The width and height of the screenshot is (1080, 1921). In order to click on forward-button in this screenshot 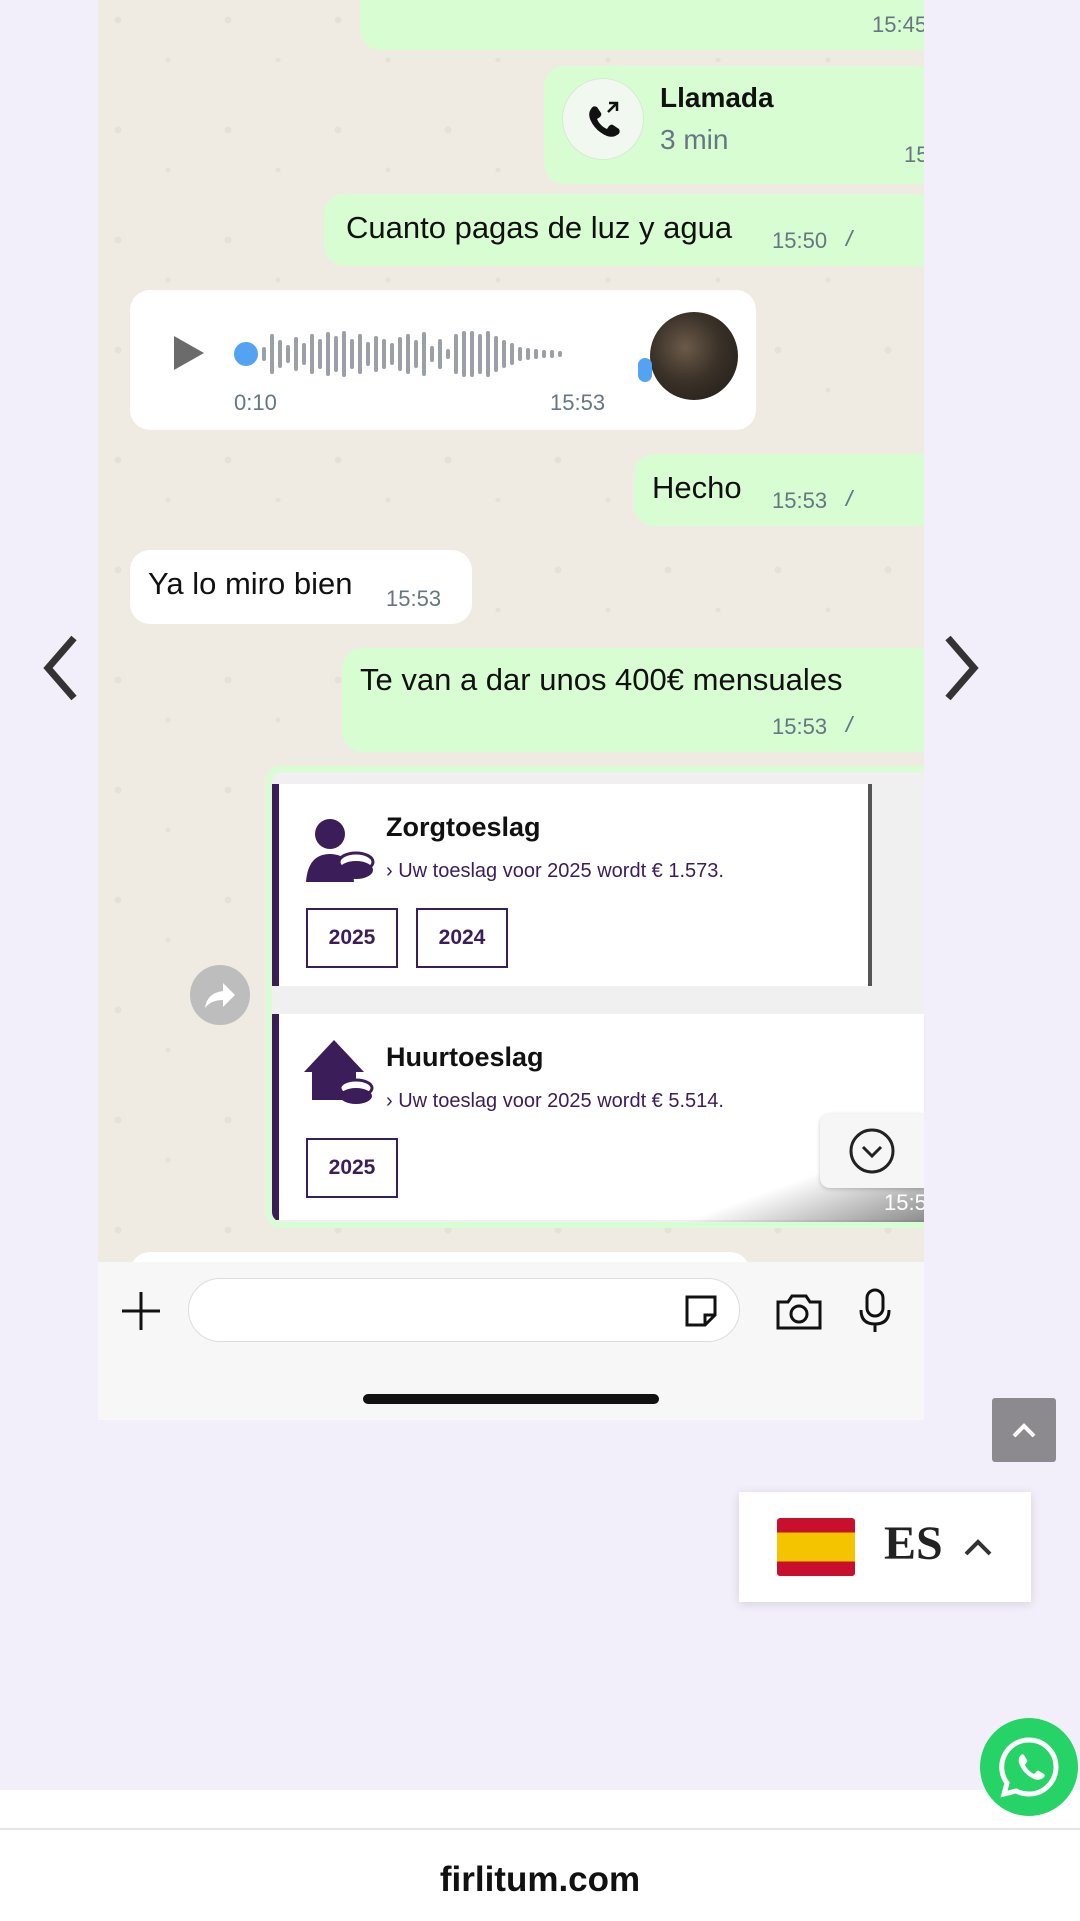, I will do `click(220, 995)`.